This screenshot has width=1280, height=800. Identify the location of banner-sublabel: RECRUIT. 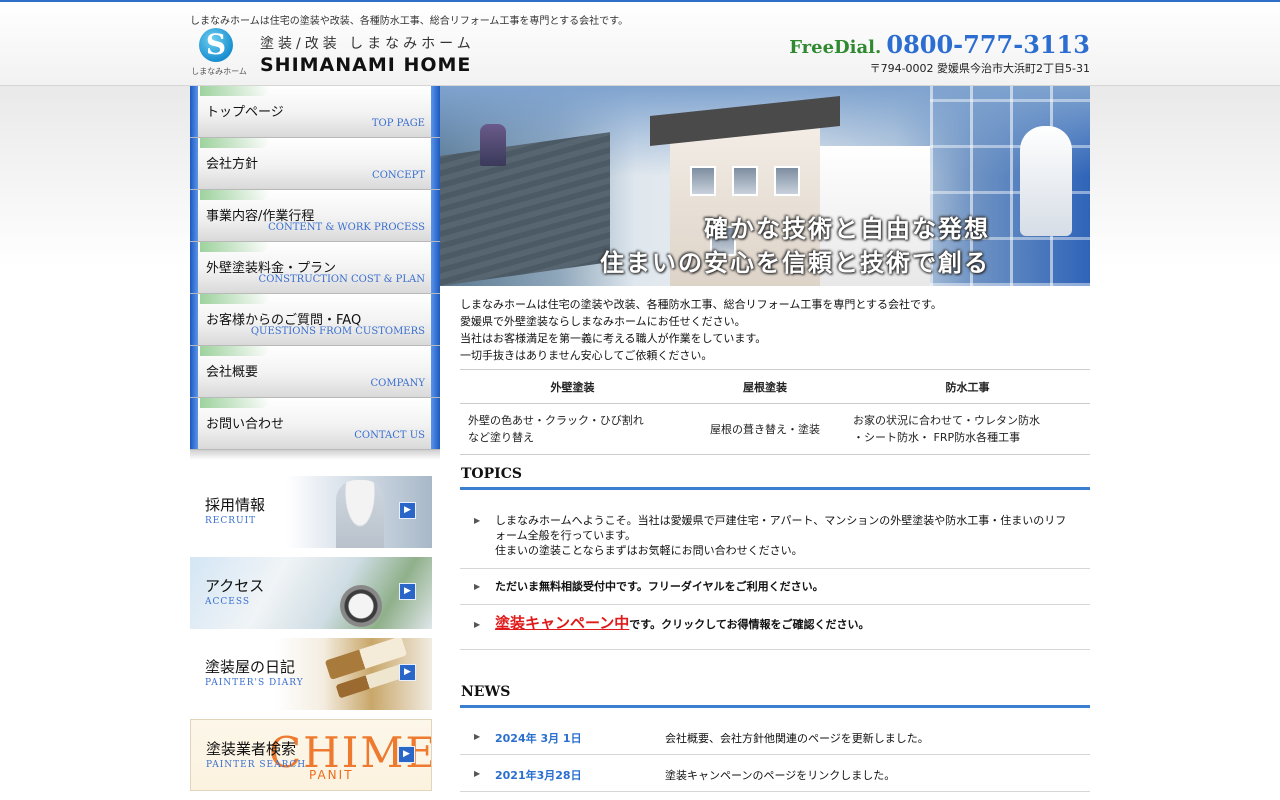
(231, 521).